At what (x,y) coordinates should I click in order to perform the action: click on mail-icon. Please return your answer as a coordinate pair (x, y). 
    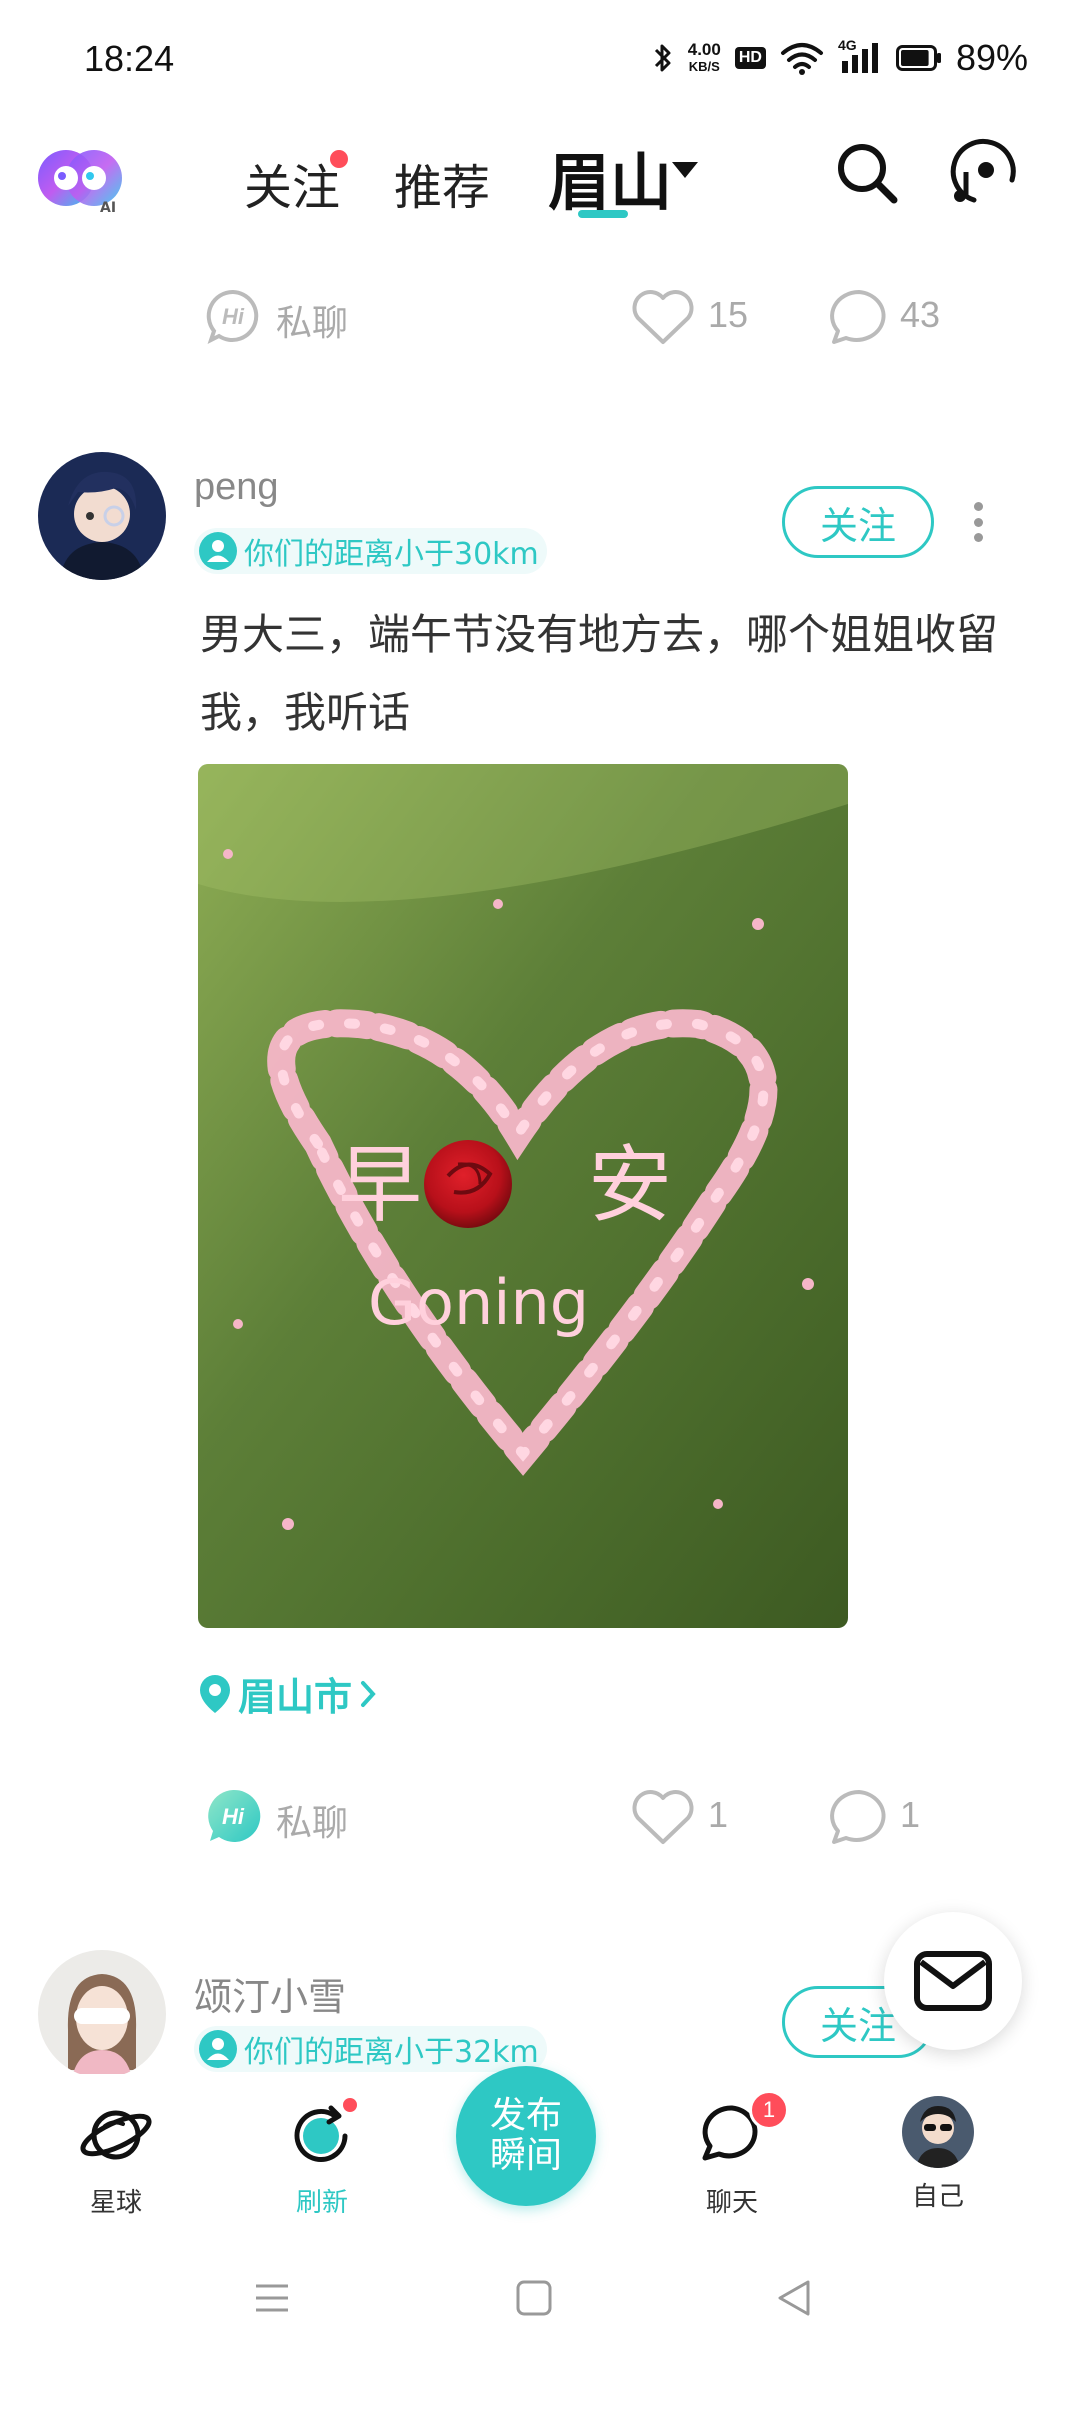
    Looking at the image, I should click on (953, 1981).